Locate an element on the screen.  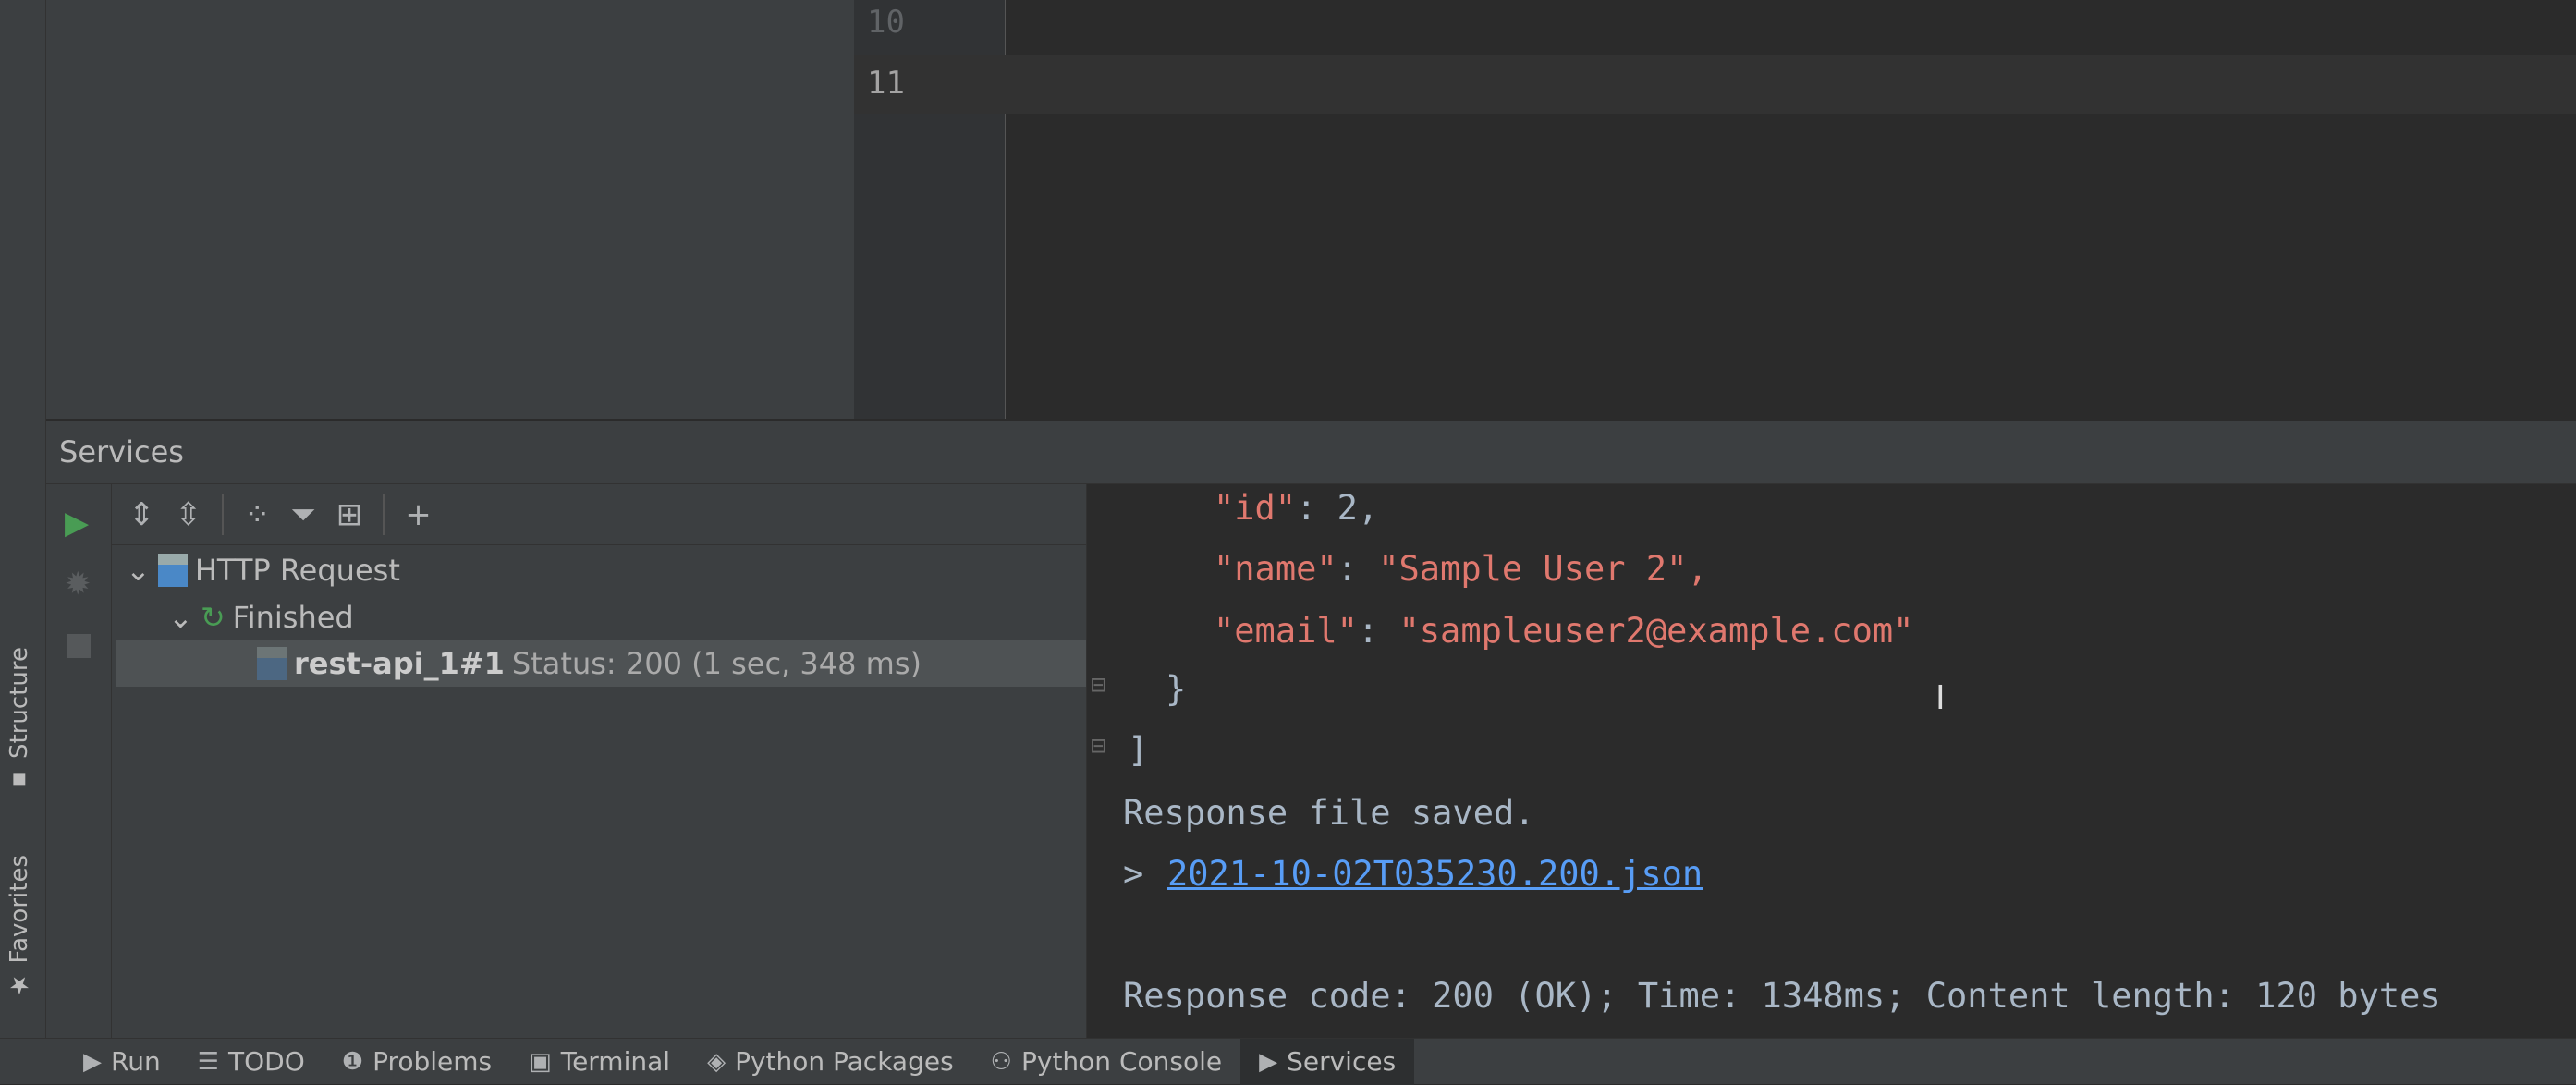
new-tab-icon: ⊞ is located at coordinates (349, 514).